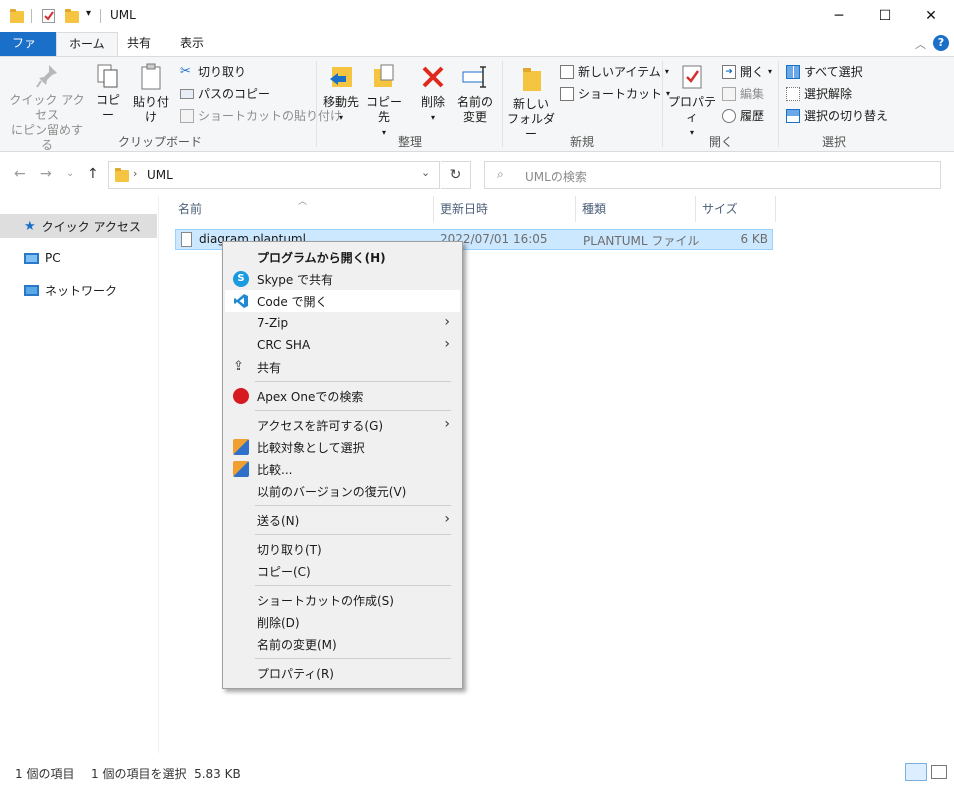  I want to click on menu-properties-label: プロパティ(R), so click(295, 673).